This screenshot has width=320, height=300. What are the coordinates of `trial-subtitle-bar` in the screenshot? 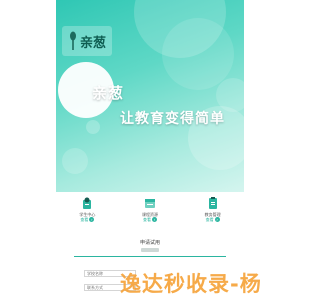 It's located at (150, 250).